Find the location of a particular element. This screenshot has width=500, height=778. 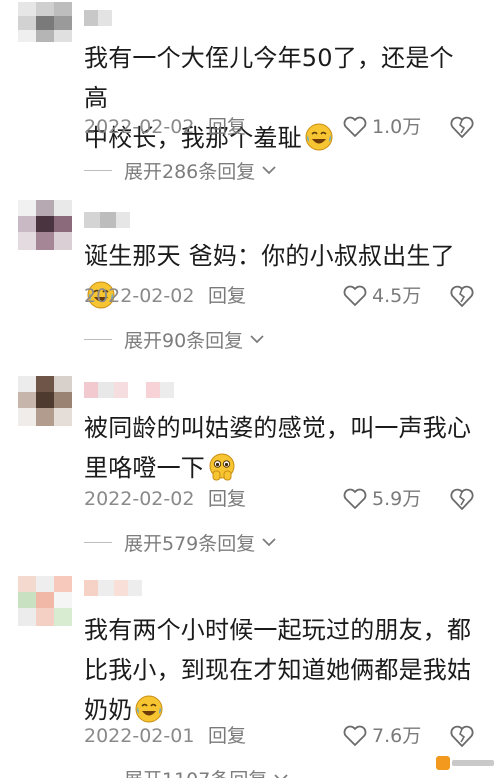

expand-replies-label: 展开286条回复 is located at coordinates (190, 171).